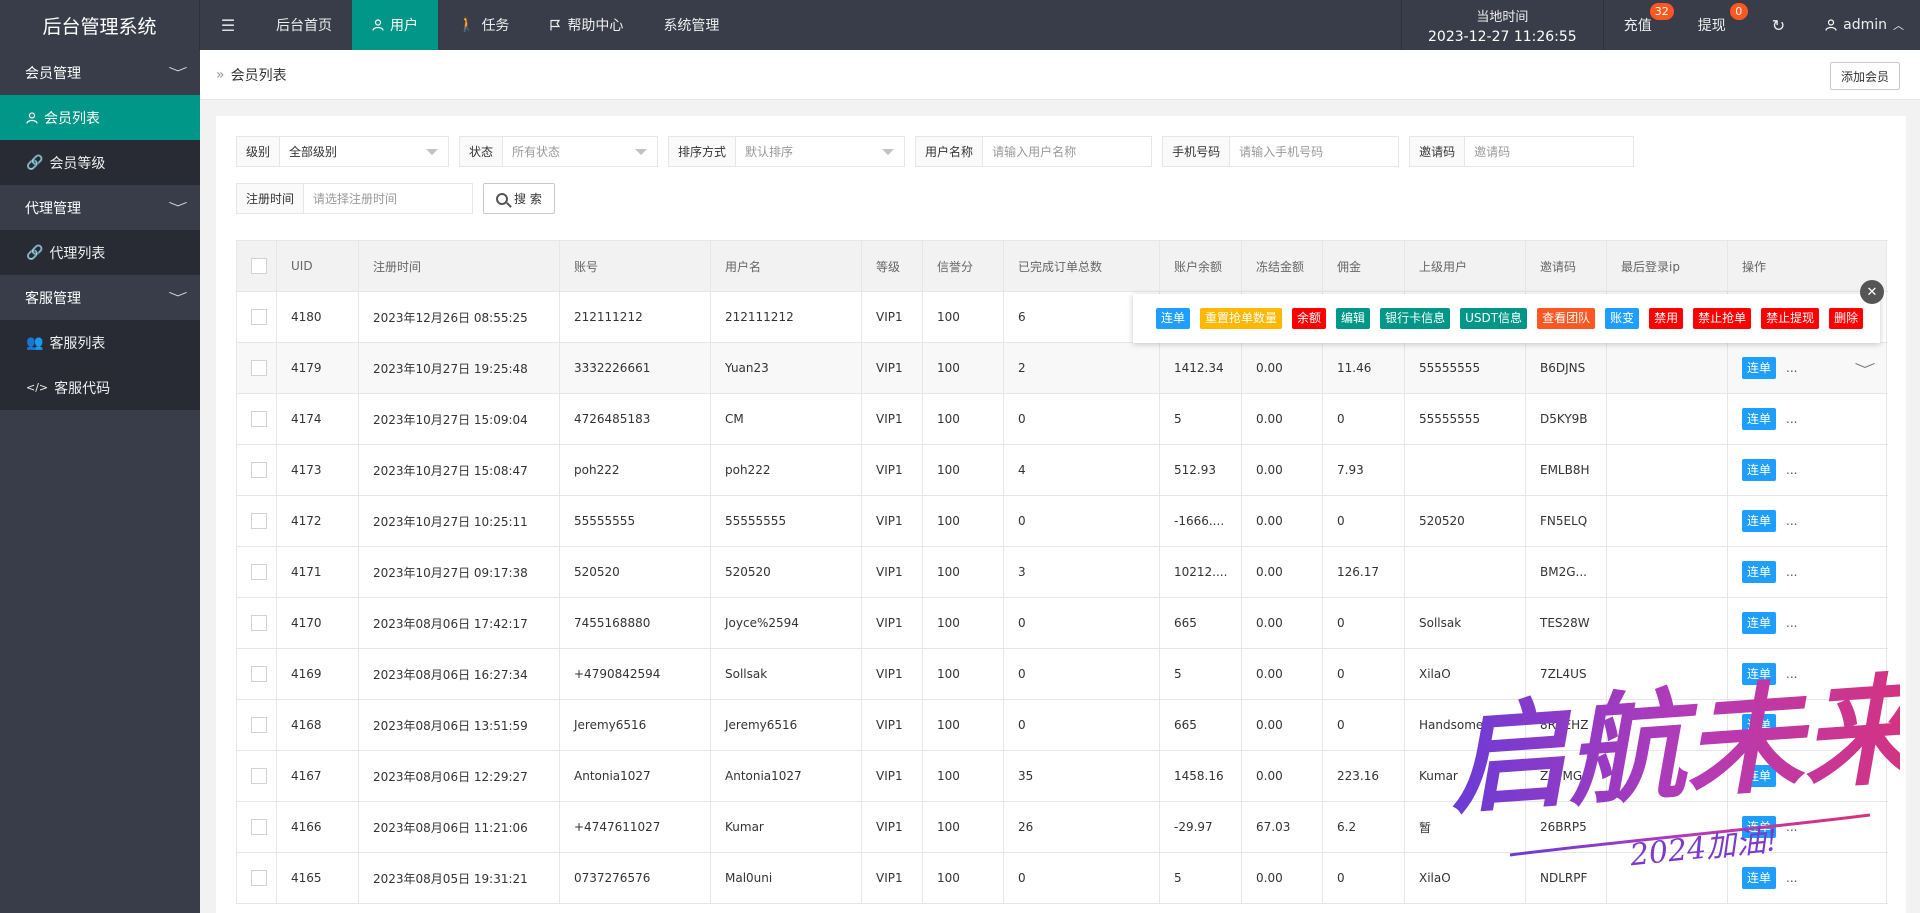 The width and height of the screenshot is (1920, 913). I want to click on nav-tasks: 🚶 任务, so click(483, 25).